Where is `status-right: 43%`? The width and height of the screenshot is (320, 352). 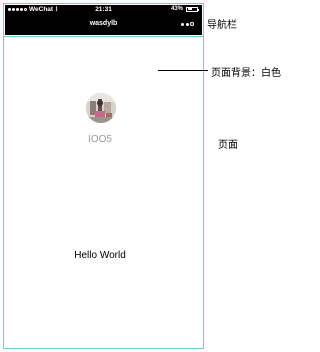
status-right: 43% is located at coordinates (184, 9).